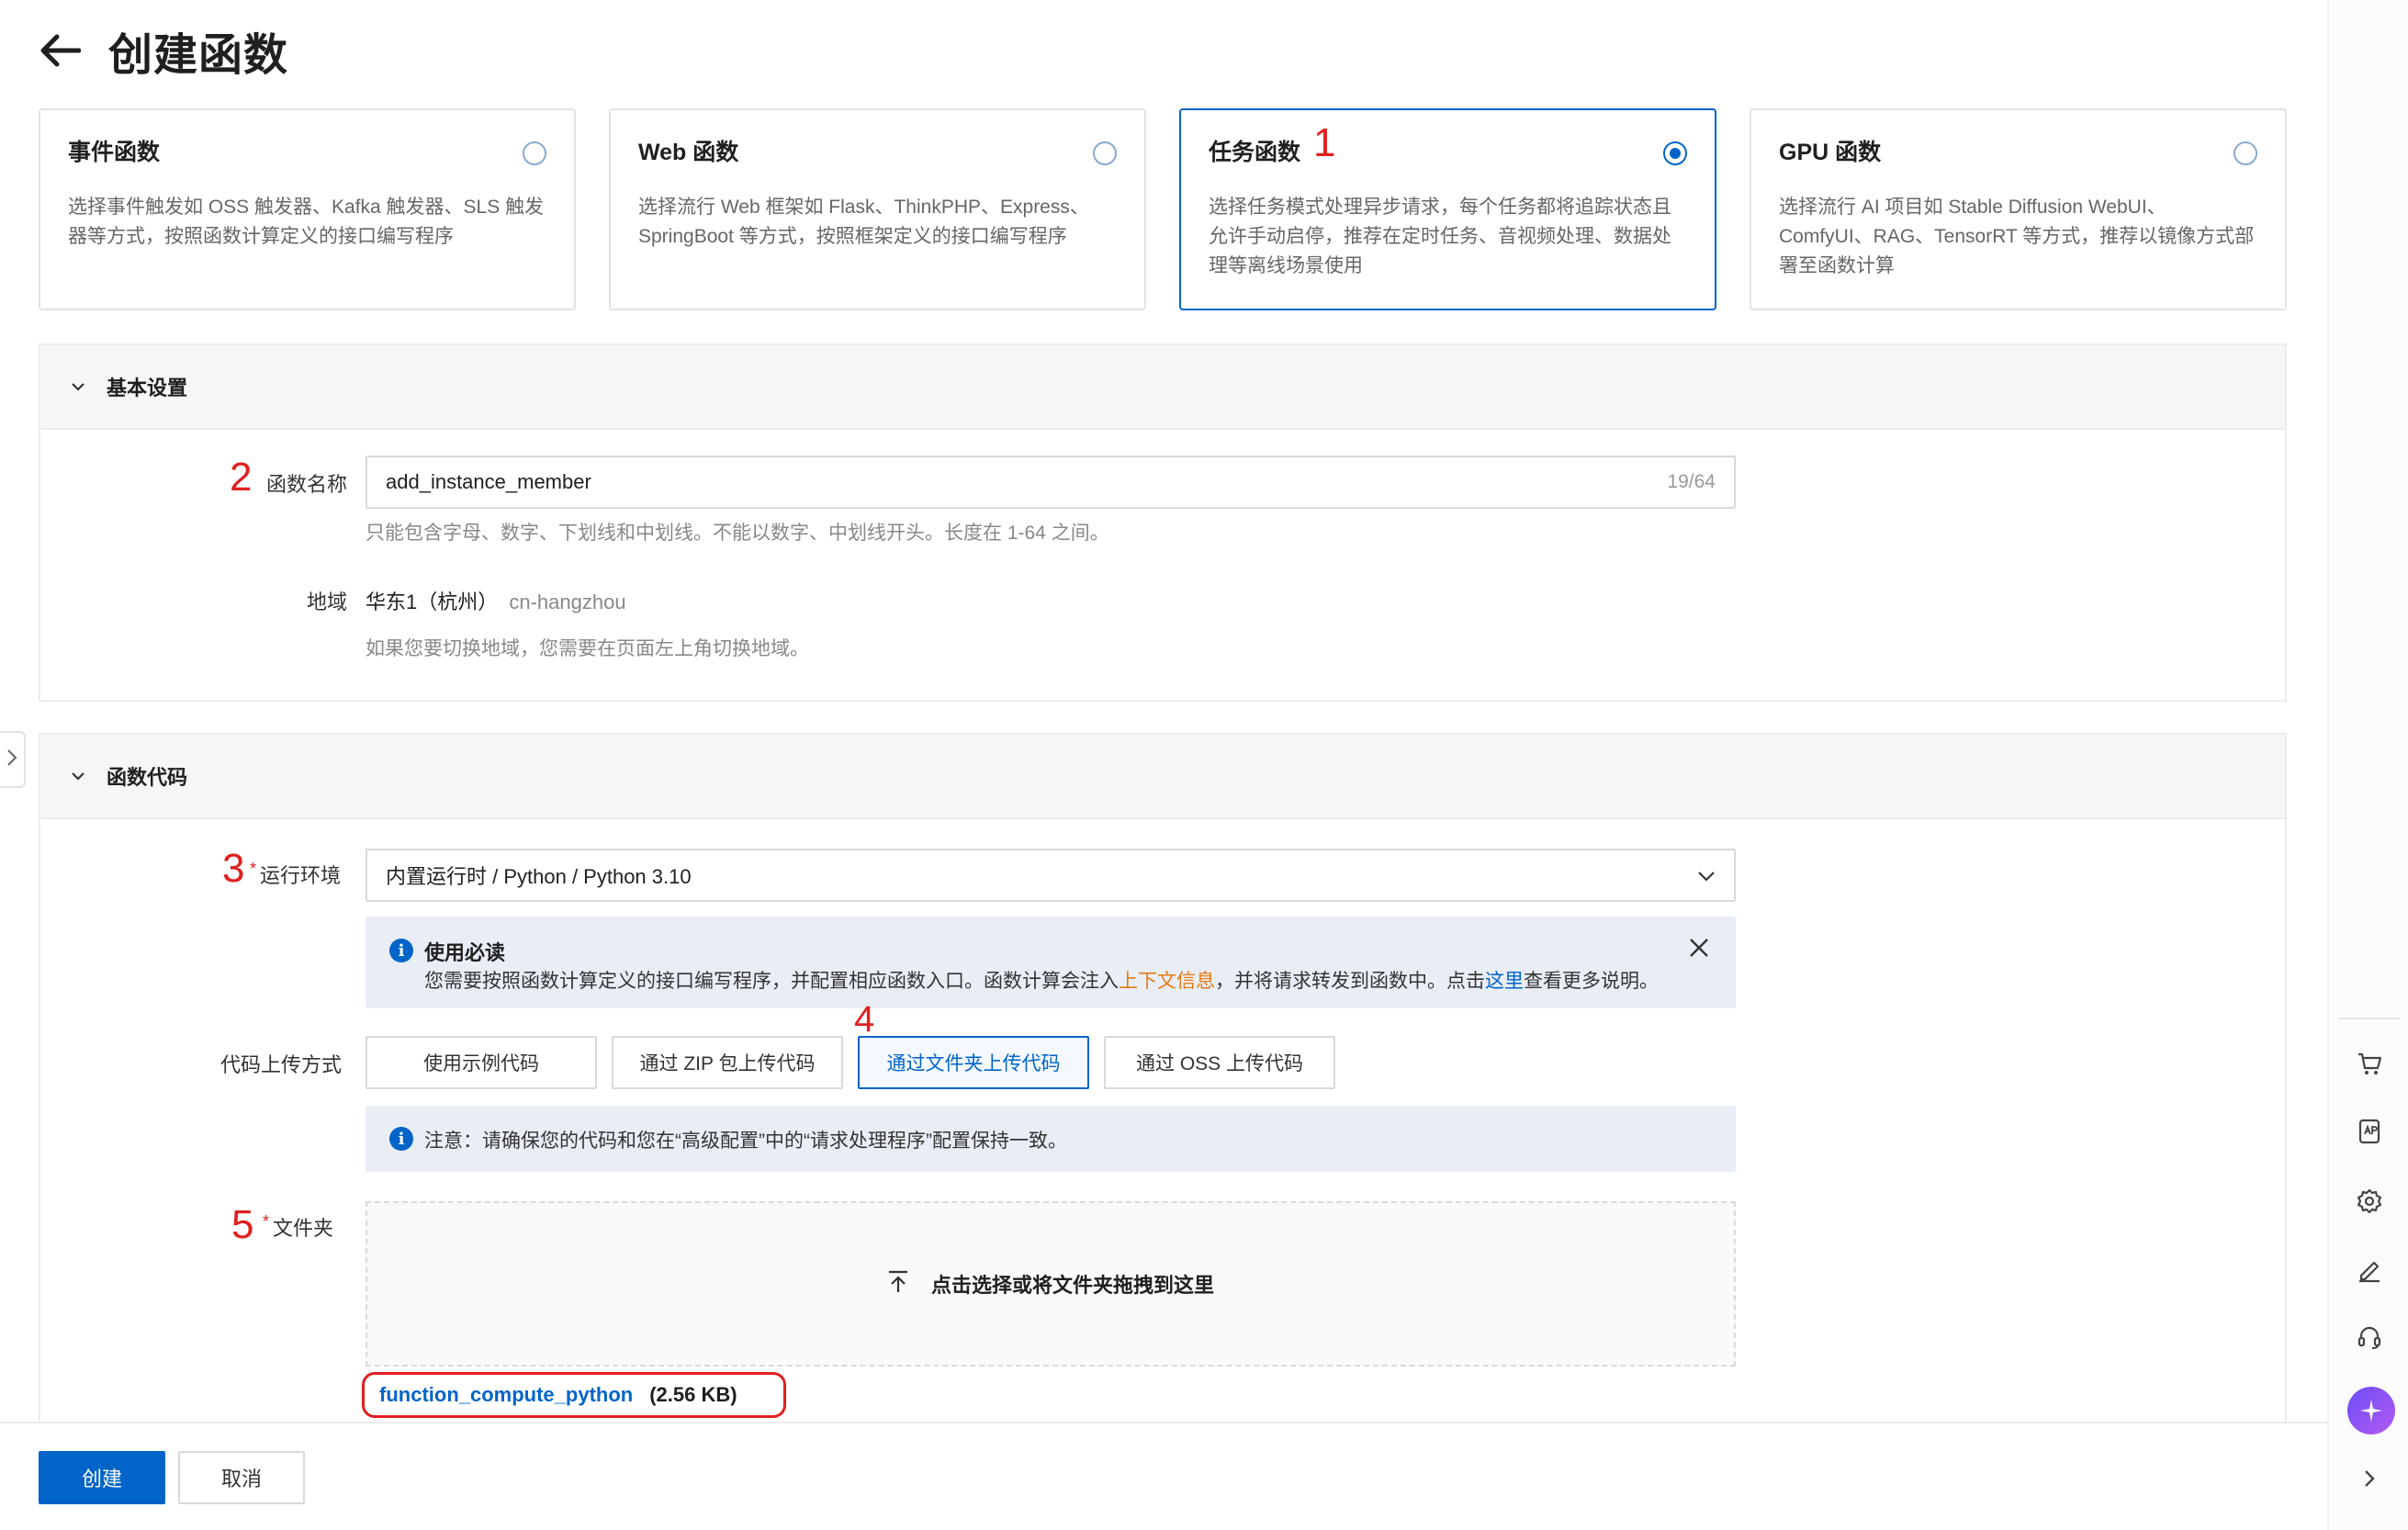 This screenshot has height=1530, width=2408. I want to click on context-info-link: 上下文信息, so click(1167, 981).